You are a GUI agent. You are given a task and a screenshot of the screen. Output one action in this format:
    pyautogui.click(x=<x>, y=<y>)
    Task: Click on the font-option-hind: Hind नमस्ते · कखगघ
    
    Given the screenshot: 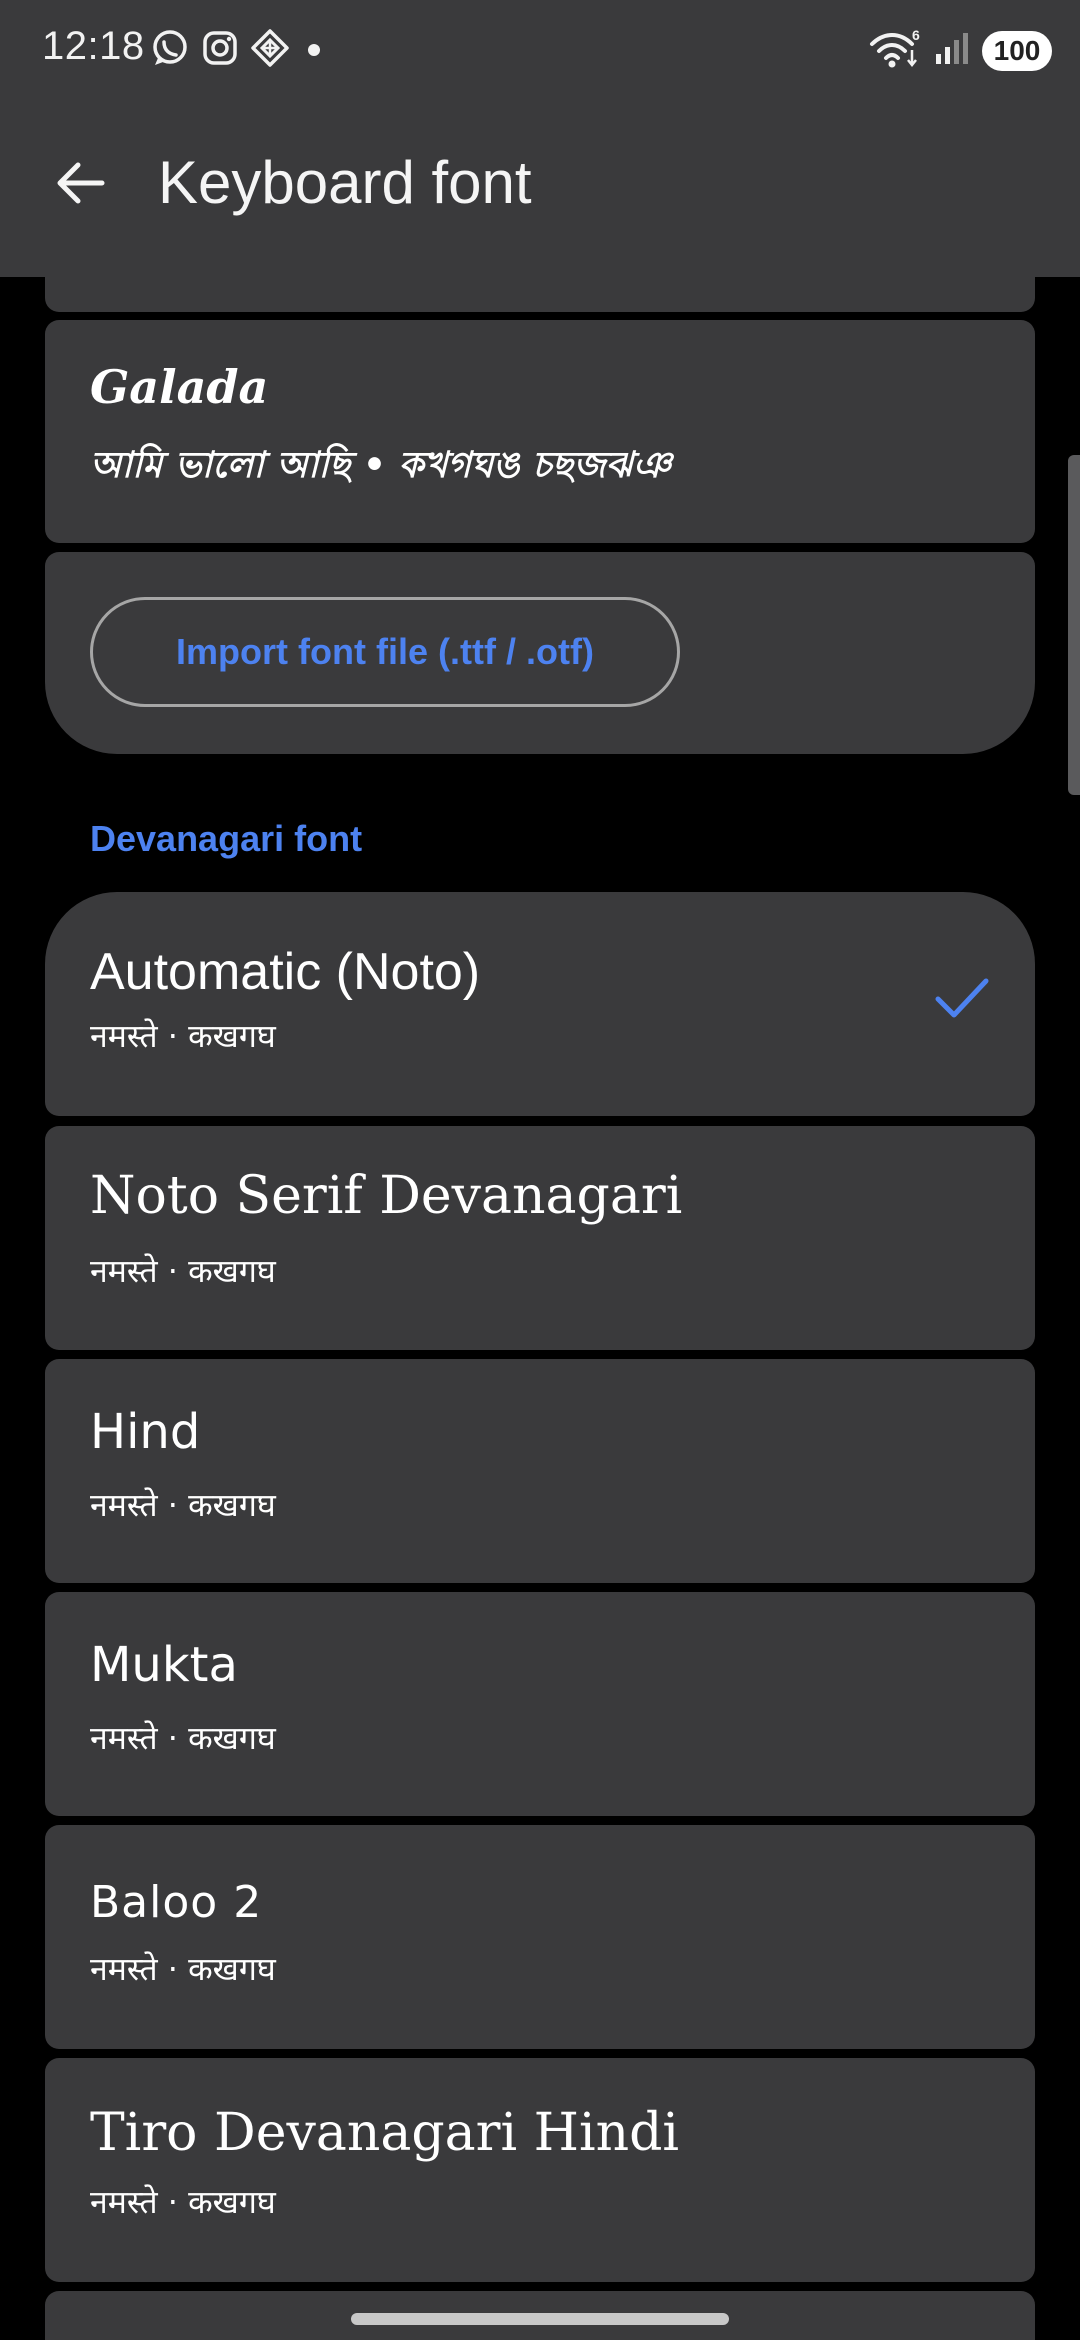 What is the action you would take?
    pyautogui.click(x=540, y=1471)
    